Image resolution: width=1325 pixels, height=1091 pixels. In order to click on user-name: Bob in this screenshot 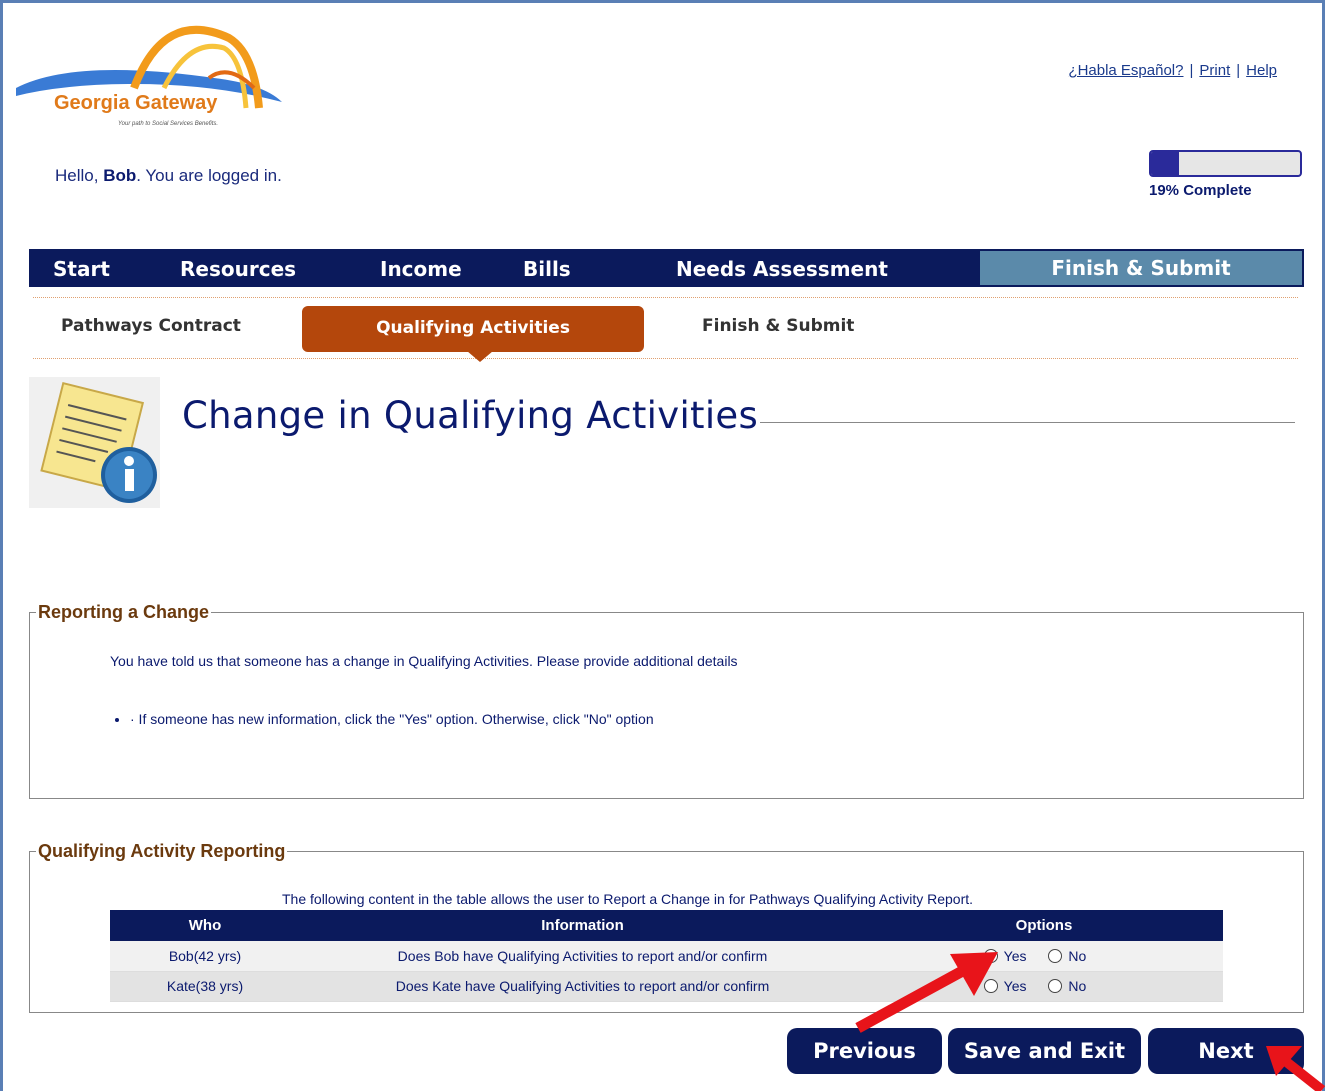, I will do `click(120, 175)`.